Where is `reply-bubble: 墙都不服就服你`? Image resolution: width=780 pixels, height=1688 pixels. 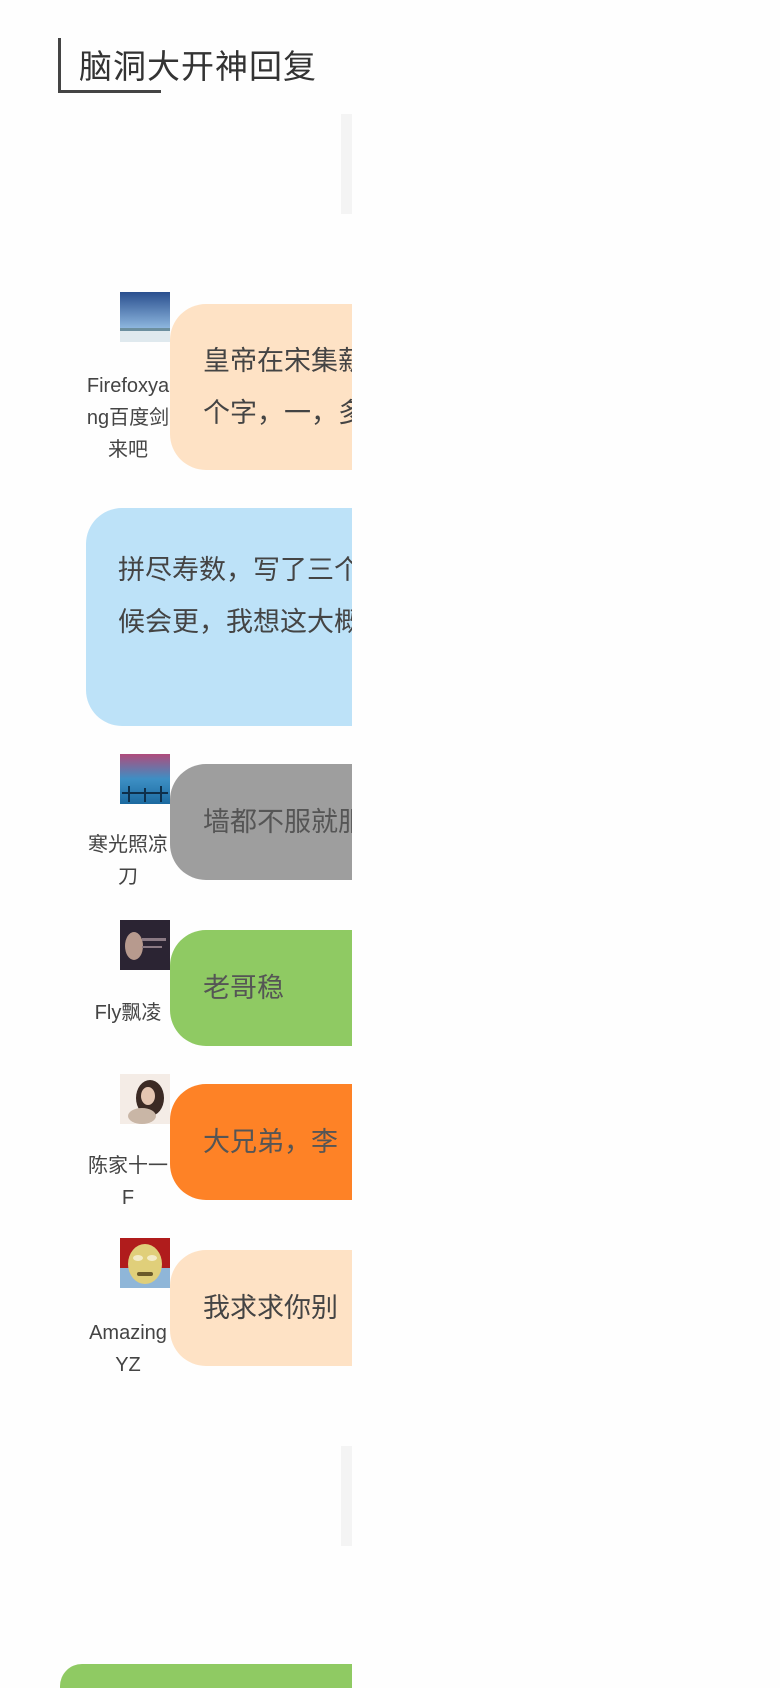
reply-bubble: 墙都不服就服你 is located at coordinates (261, 822).